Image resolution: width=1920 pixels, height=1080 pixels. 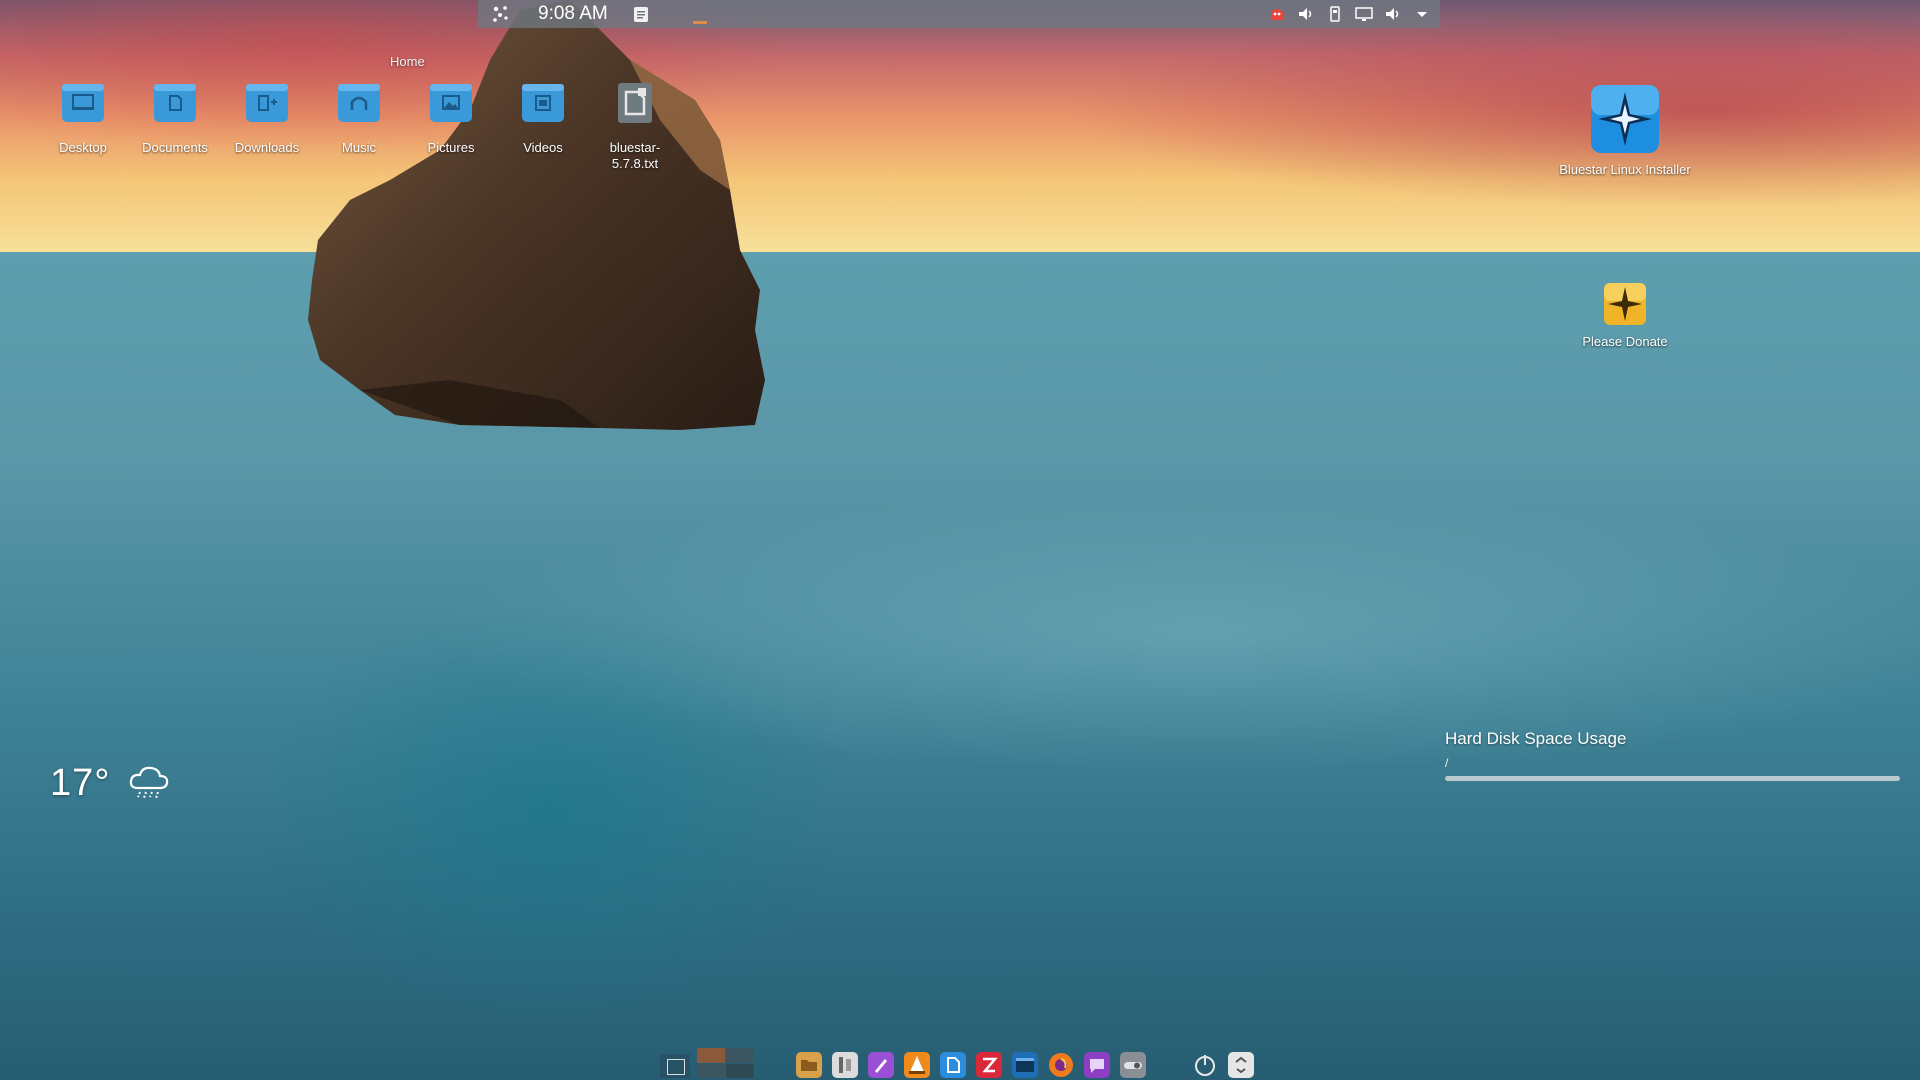 What do you see at coordinates (175, 103) in the screenshot?
I see `documents-folder-icon` at bounding box center [175, 103].